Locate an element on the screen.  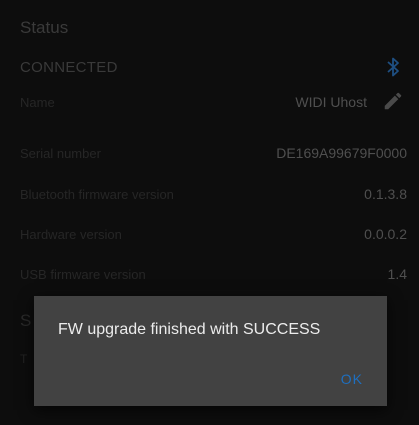
bluetooth-firmware-label: Bluetooth firmware version is located at coordinates (97, 194).